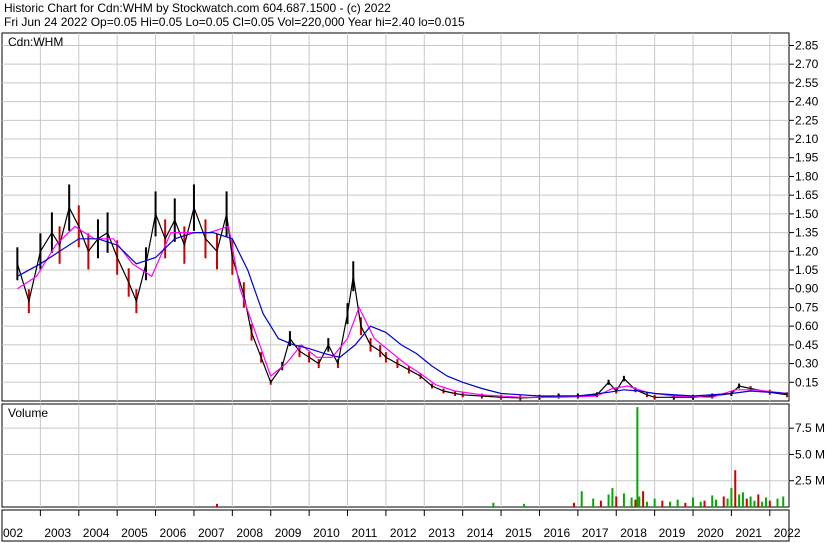  I want to click on x-tick-label: 2022, so click(787, 533).